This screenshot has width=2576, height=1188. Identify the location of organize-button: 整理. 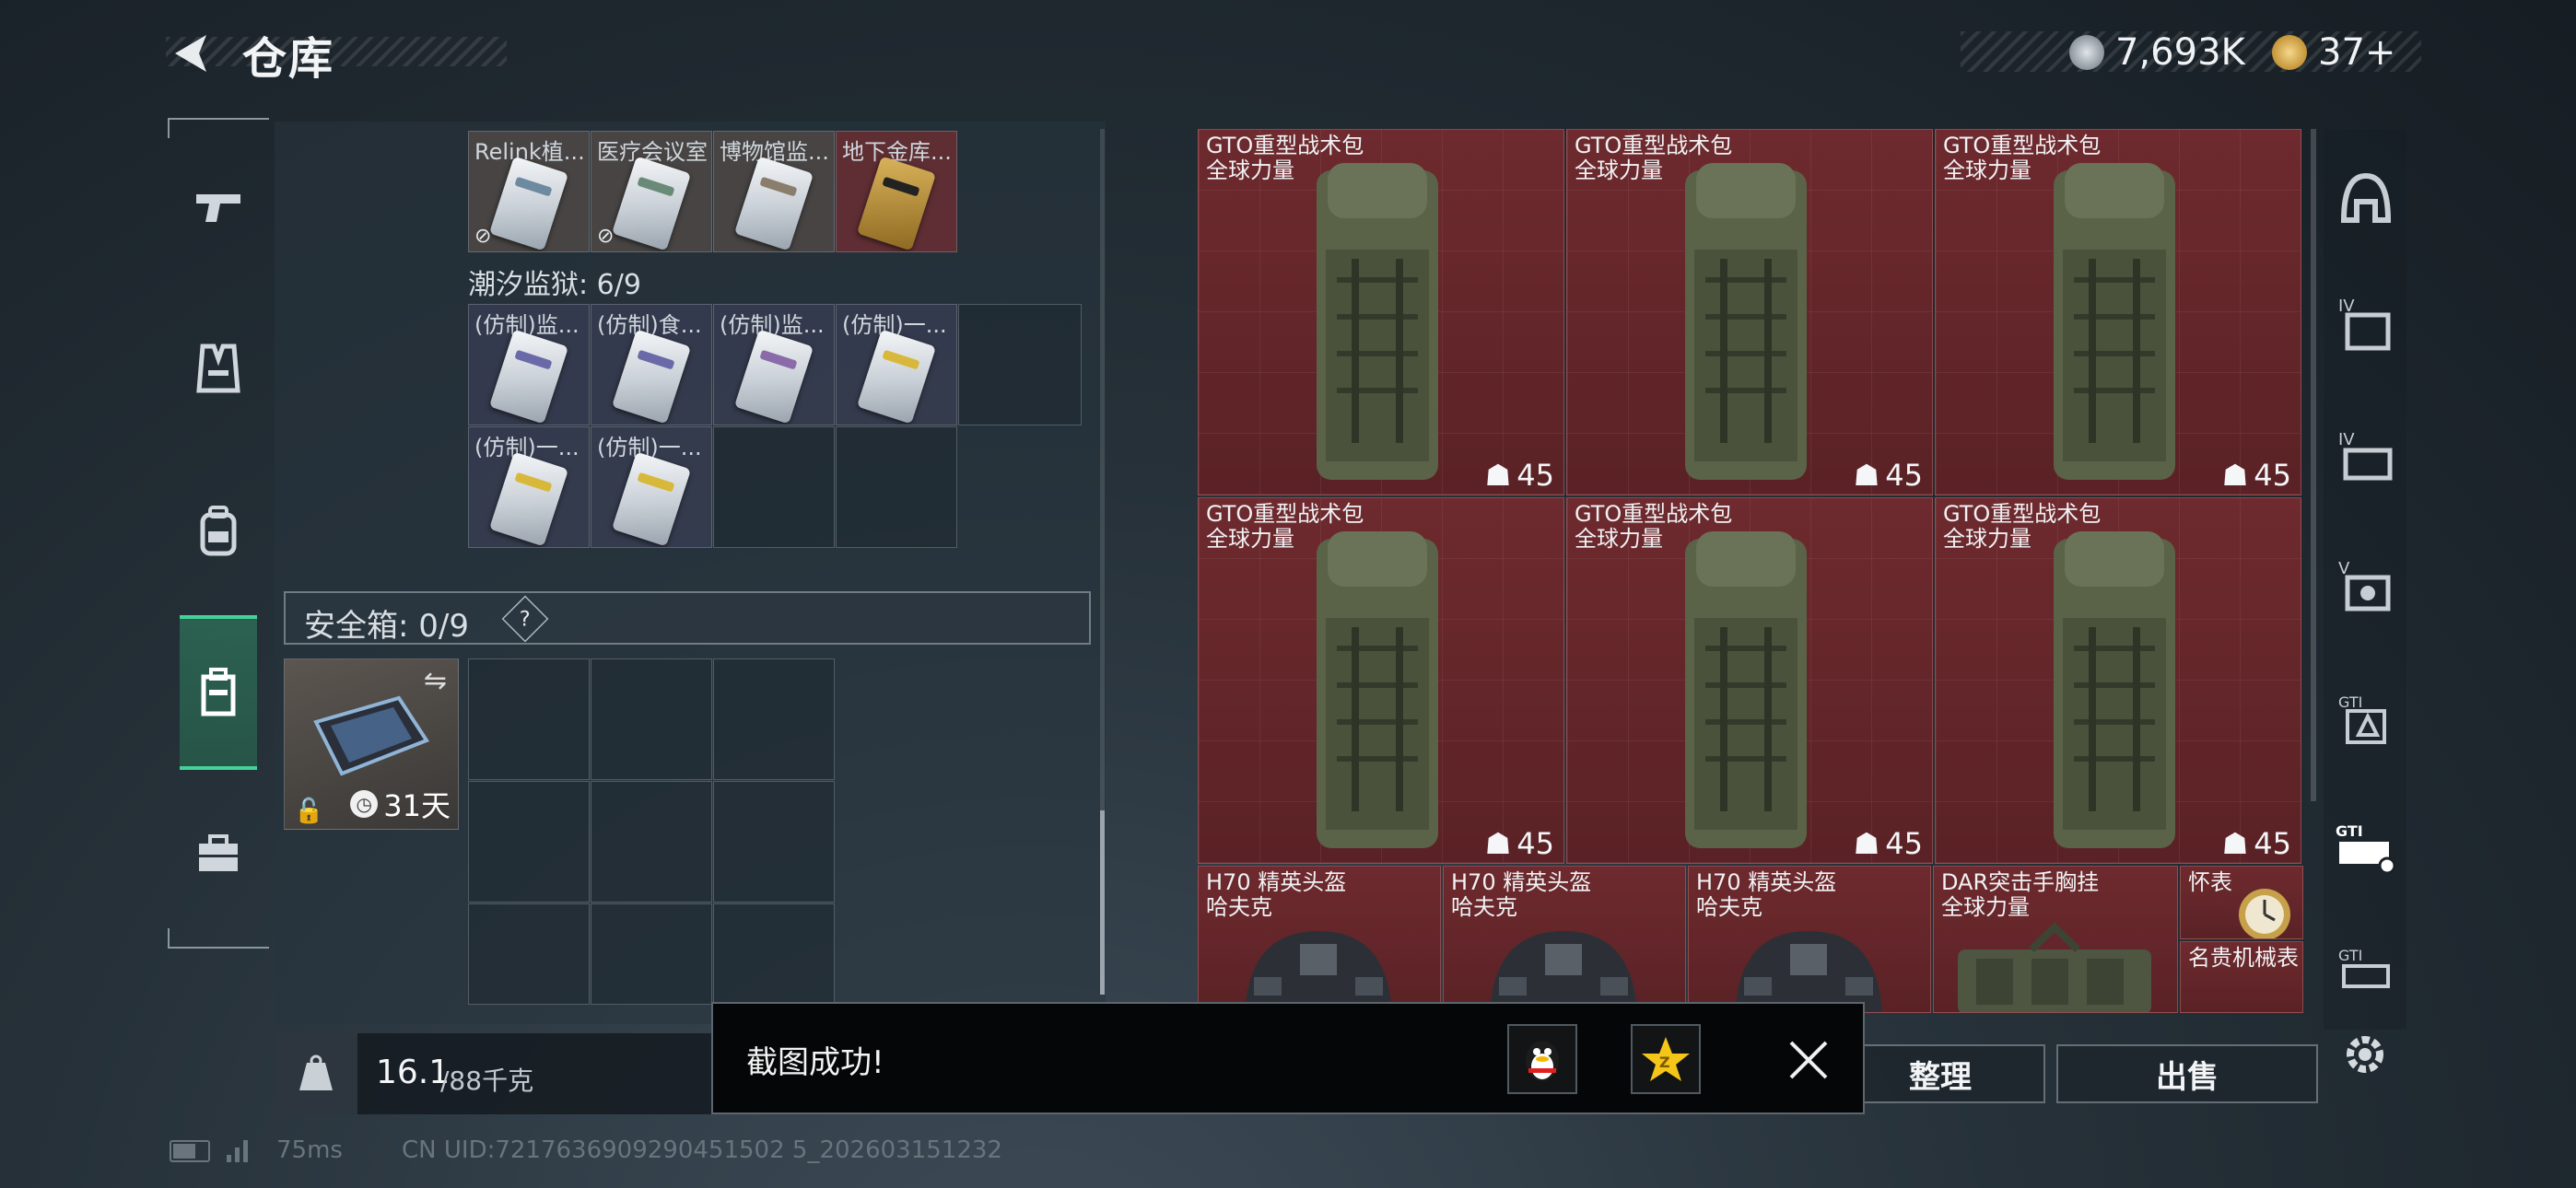
(1940, 1073).